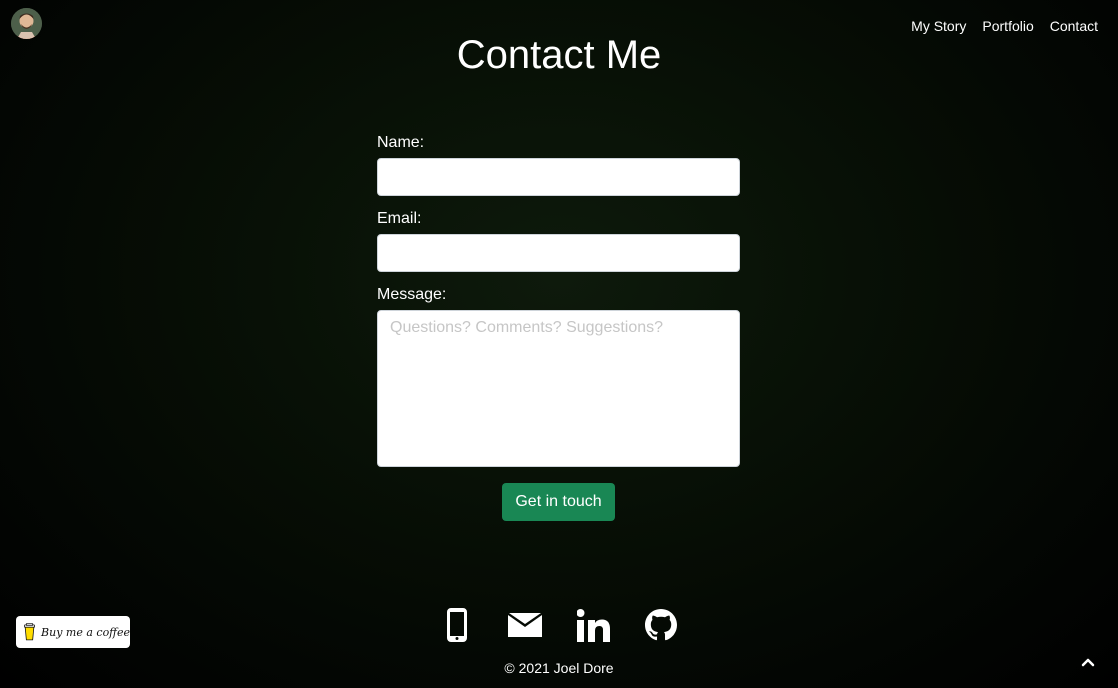  Describe the element at coordinates (558, 388) in the screenshot. I see `message-textarea` at that location.